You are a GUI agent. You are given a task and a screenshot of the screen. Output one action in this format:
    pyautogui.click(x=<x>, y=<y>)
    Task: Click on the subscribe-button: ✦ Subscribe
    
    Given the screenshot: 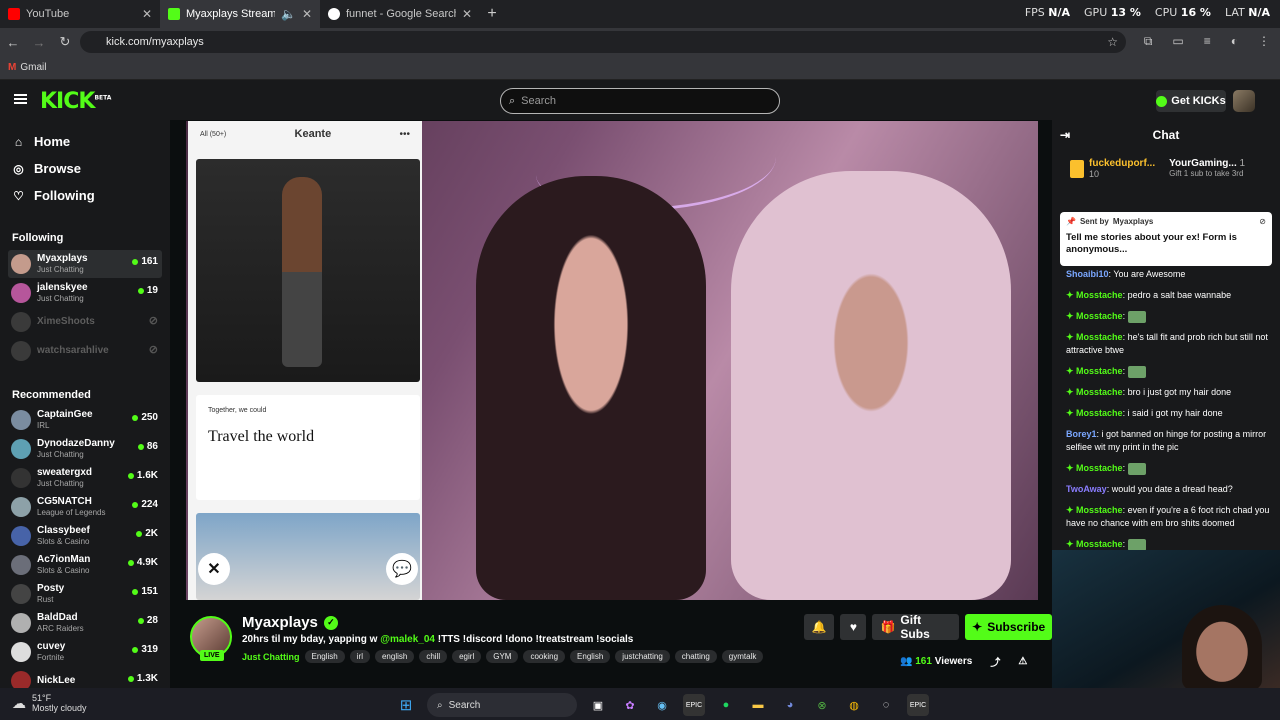 What is the action you would take?
    pyautogui.click(x=1008, y=627)
    